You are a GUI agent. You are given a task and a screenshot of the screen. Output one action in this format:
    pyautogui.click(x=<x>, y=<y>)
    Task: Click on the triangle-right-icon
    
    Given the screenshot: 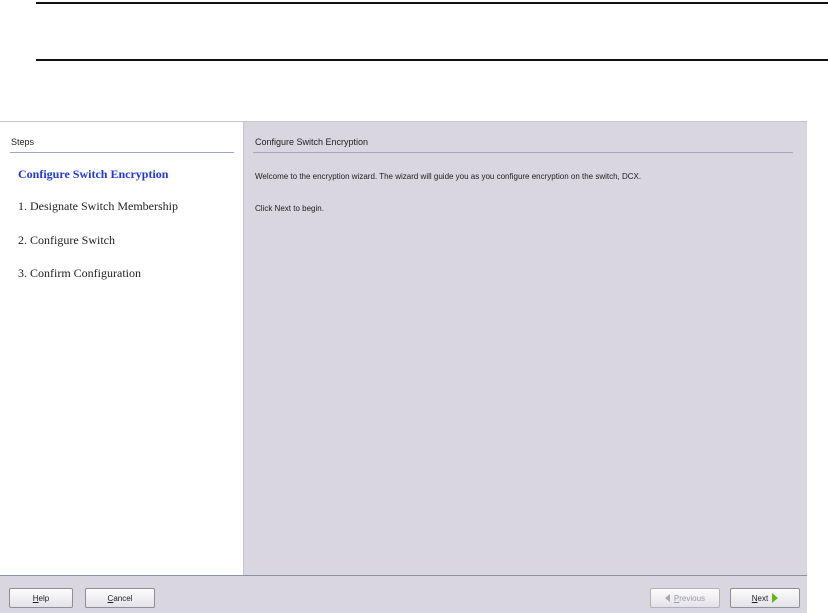 What is the action you would take?
    pyautogui.click(x=775, y=598)
    